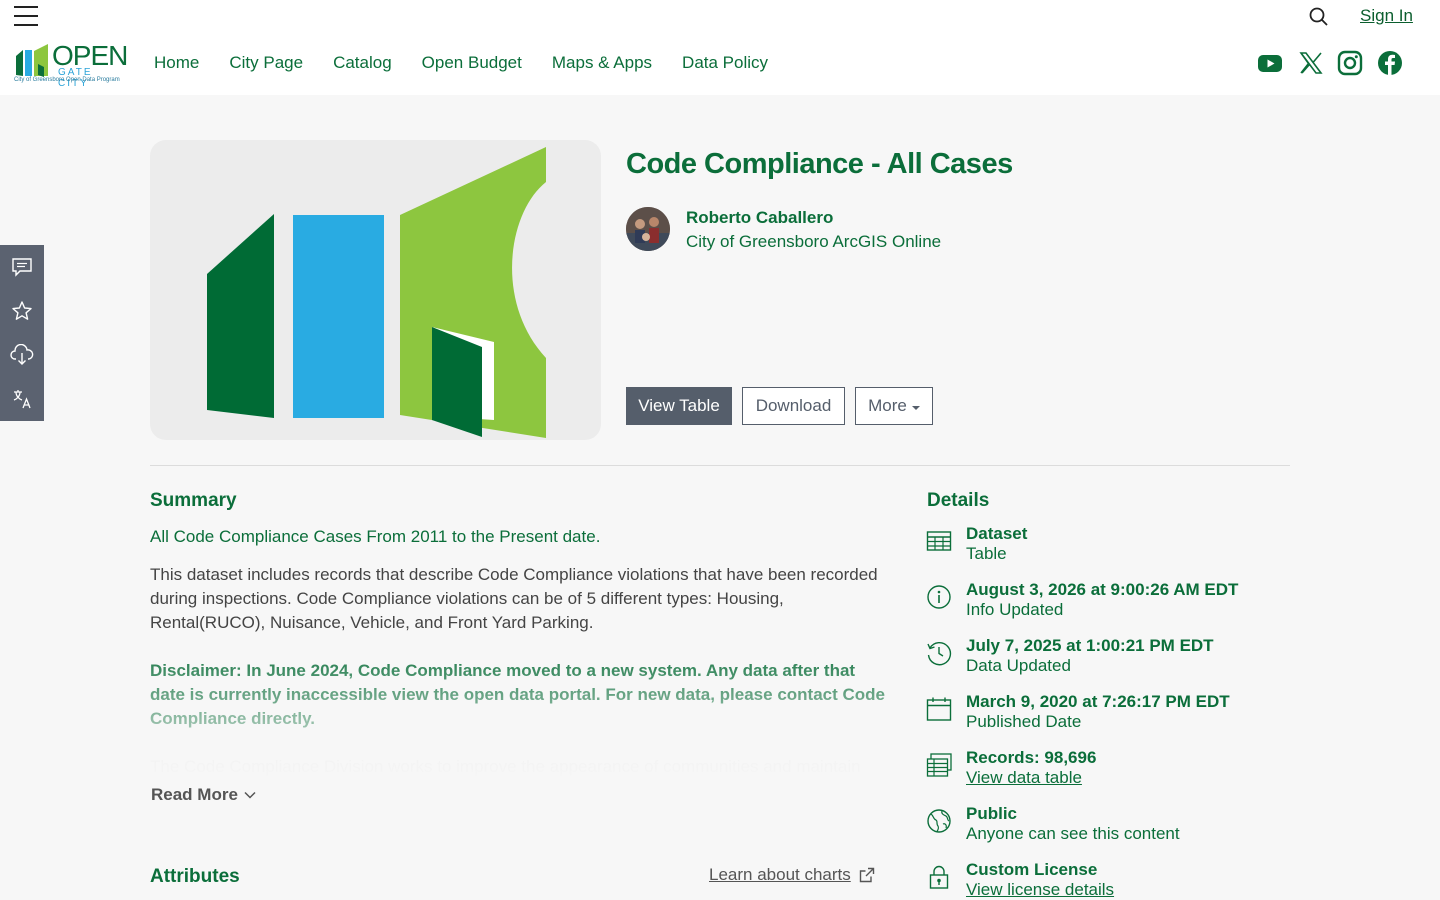  What do you see at coordinates (939, 653) in the screenshot?
I see `history-icon` at bounding box center [939, 653].